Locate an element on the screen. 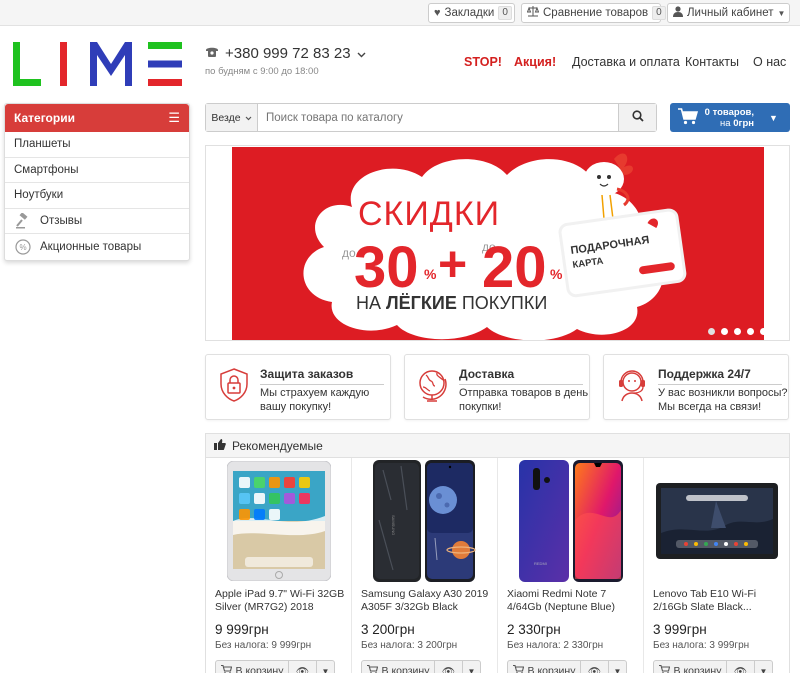  phone-dropdown: +380 999 72 83 23 is located at coordinates (285, 53).